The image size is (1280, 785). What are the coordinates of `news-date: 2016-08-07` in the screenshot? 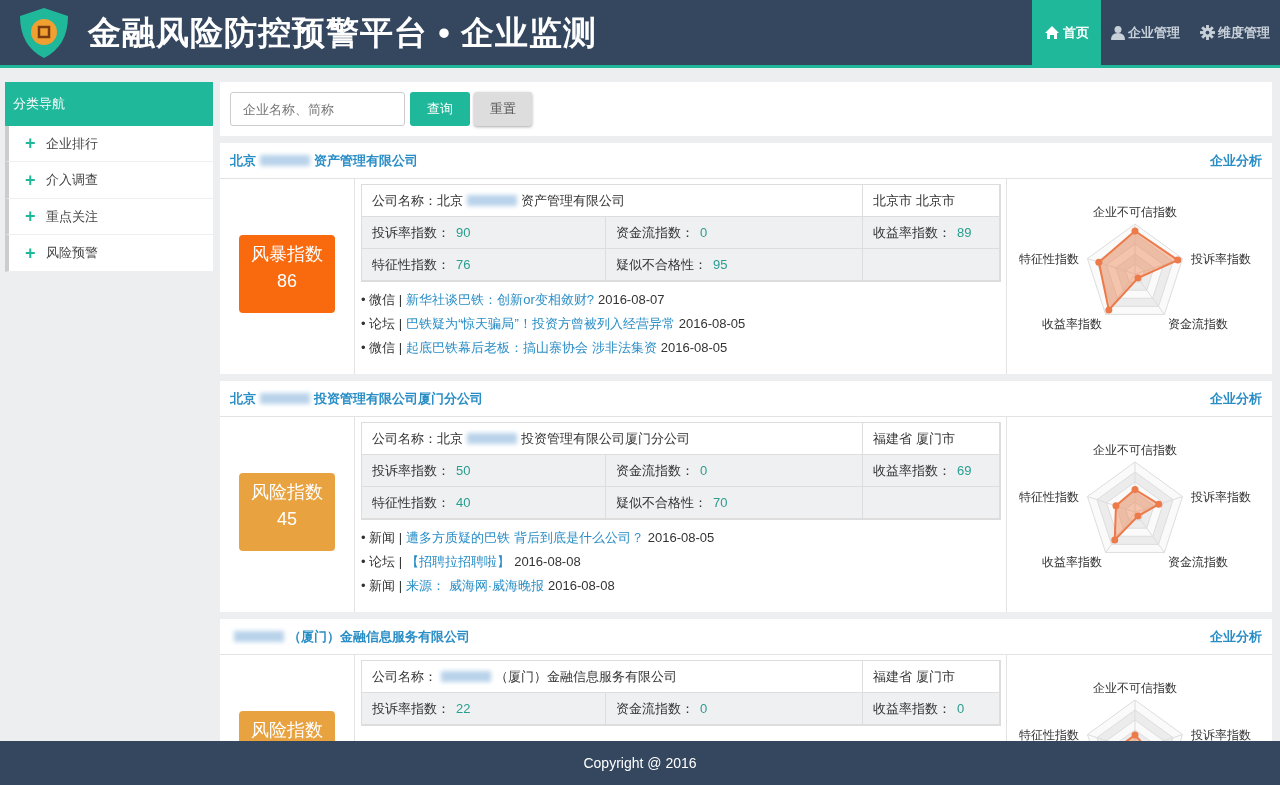 It's located at (631, 300).